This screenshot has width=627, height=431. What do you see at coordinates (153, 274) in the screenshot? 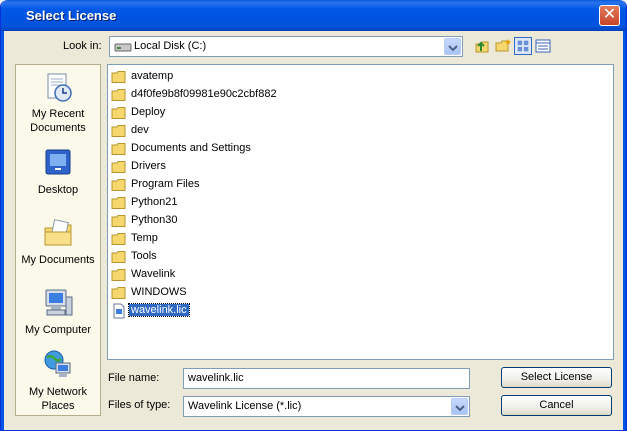
I see `item-name: Wavelink` at bounding box center [153, 274].